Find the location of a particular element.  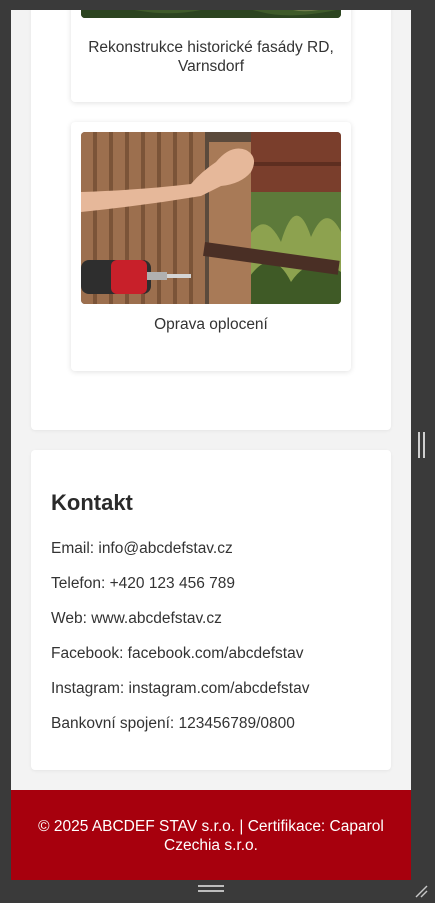

project-caption: Oprava oplocení is located at coordinates (211, 324).